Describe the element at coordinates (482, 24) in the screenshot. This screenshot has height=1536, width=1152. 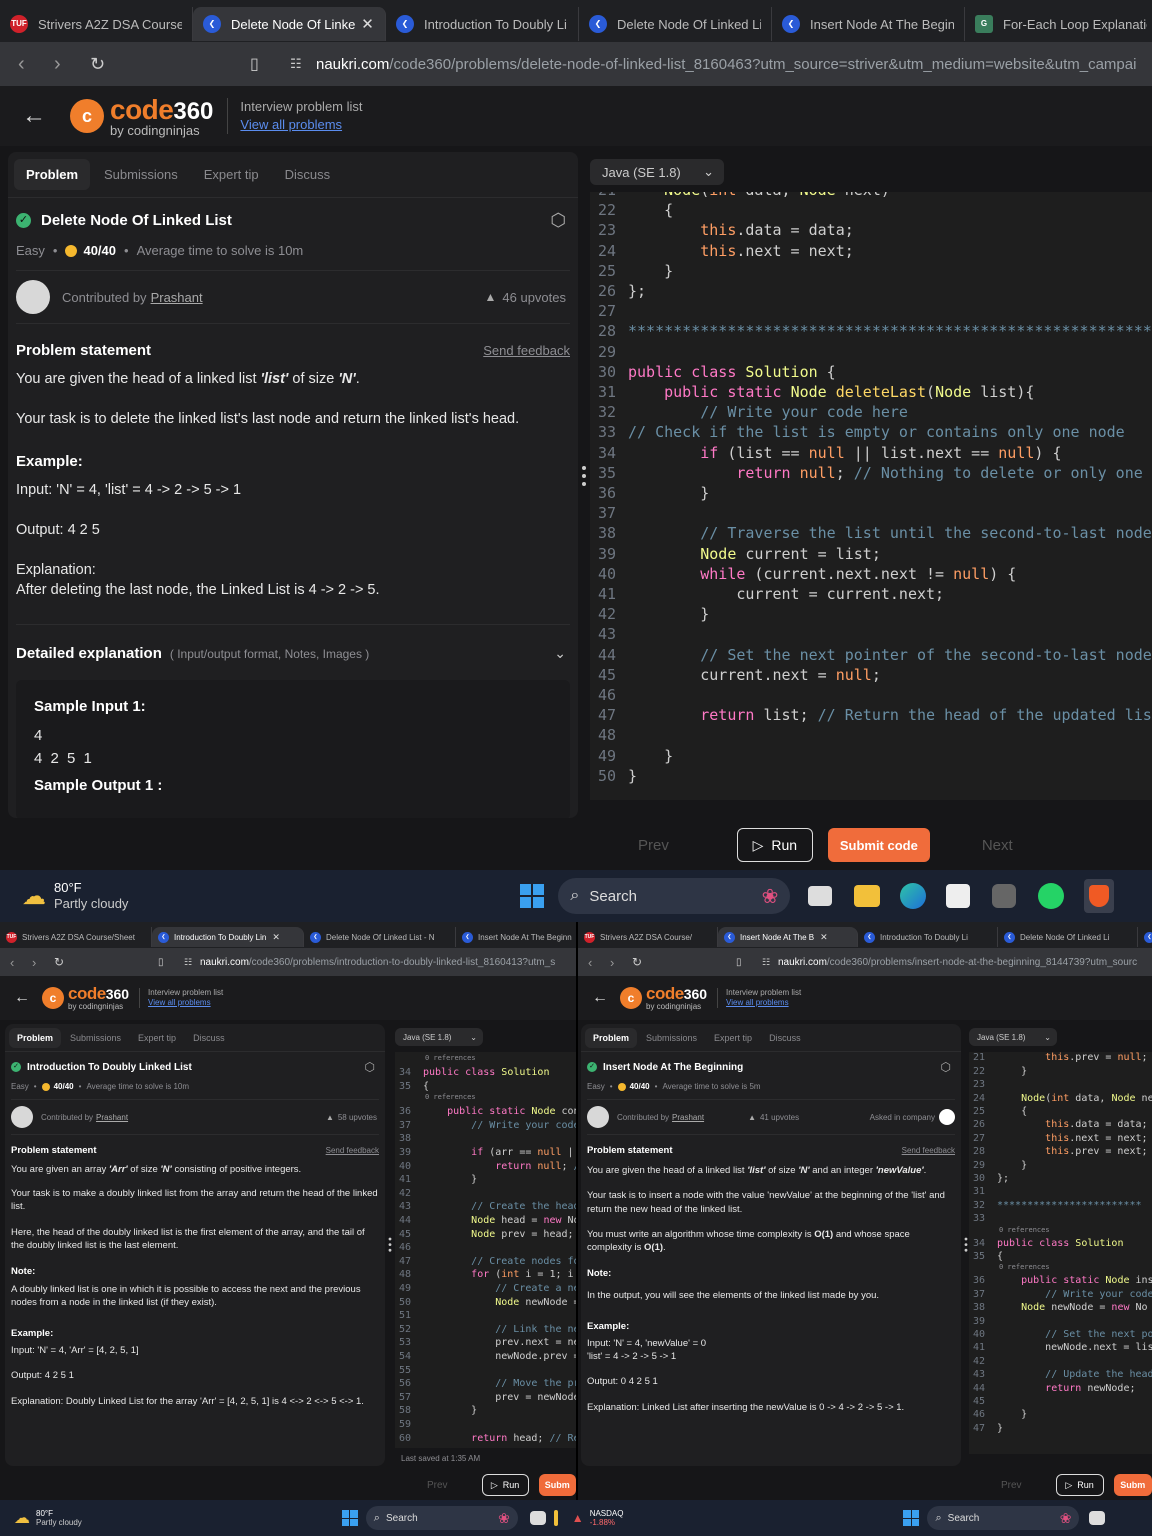
I see `browser-tab: ❮ Introduction To Doubly Li` at that location.